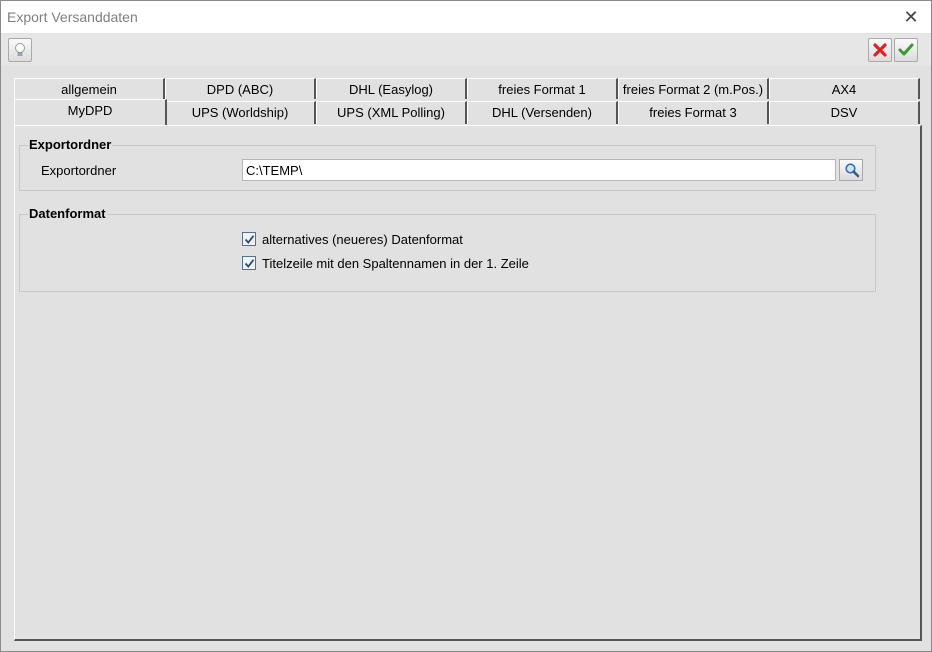 The height and width of the screenshot is (652, 932). I want to click on help-button, so click(20, 50).